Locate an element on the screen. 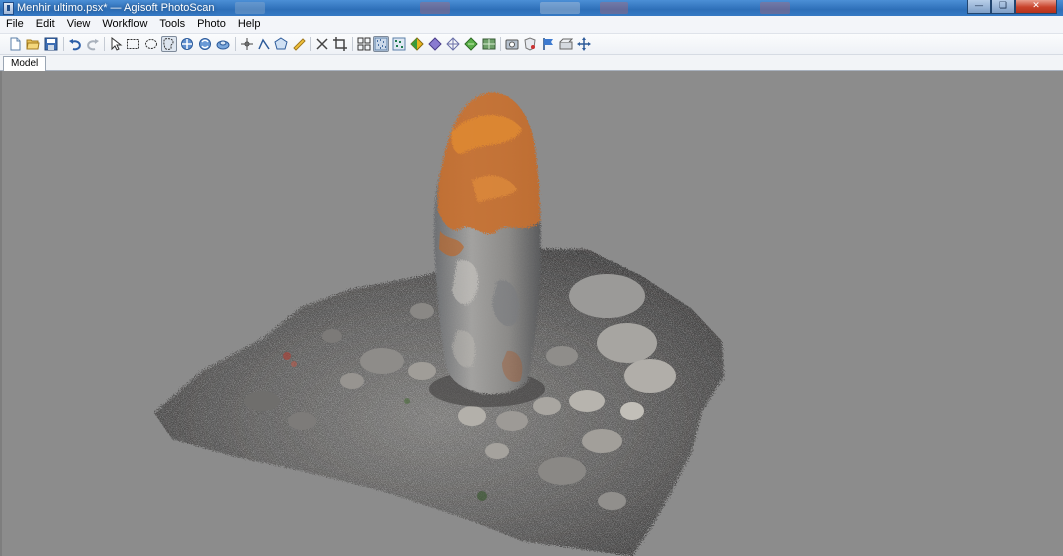  show-photos-icon is located at coordinates (512, 44).